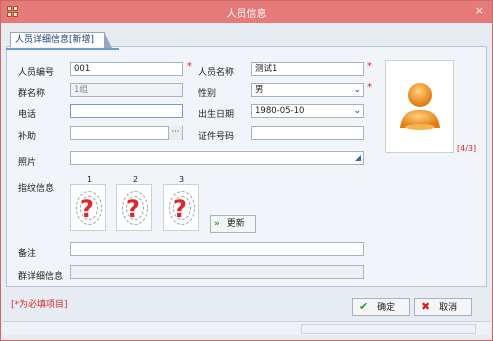 This screenshot has width=493, height=341. Describe the element at coordinates (217, 272) in the screenshot. I see `group-detail-input` at that location.